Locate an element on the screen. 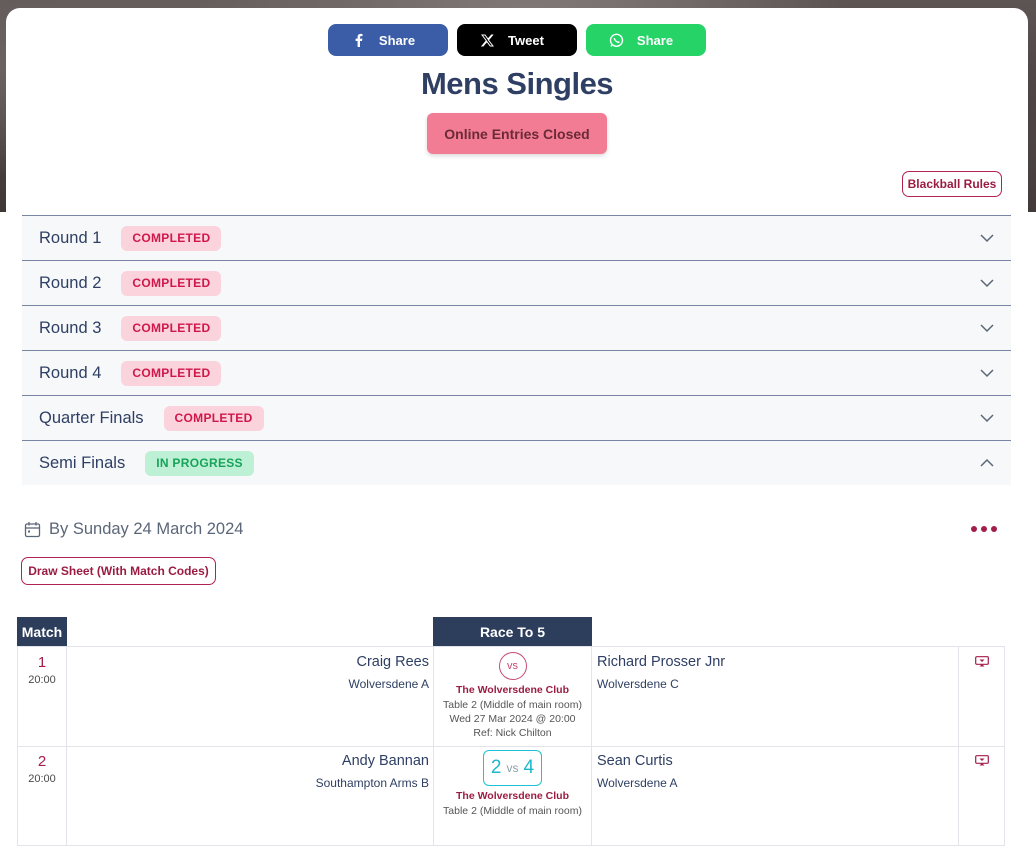 This screenshot has height=846, width=1036. quarter-finals-header: Quarter Finals COMPLETED is located at coordinates (516, 417).